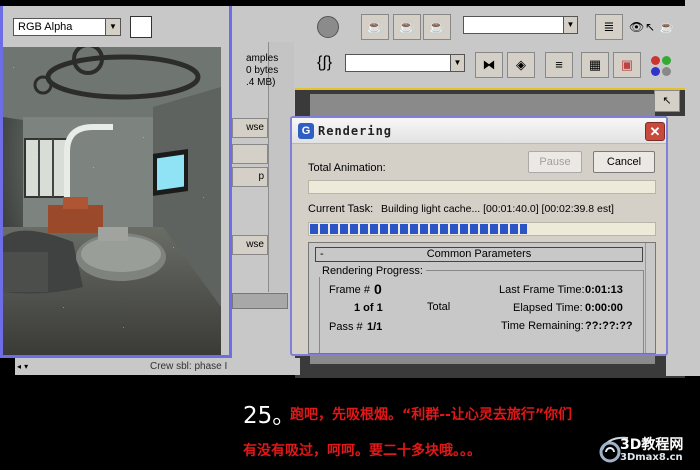 Image resolution: width=700 pixels, height=470 pixels. Describe the element at coordinates (269, 416) in the screenshot. I see `step-number: 25。` at that location.